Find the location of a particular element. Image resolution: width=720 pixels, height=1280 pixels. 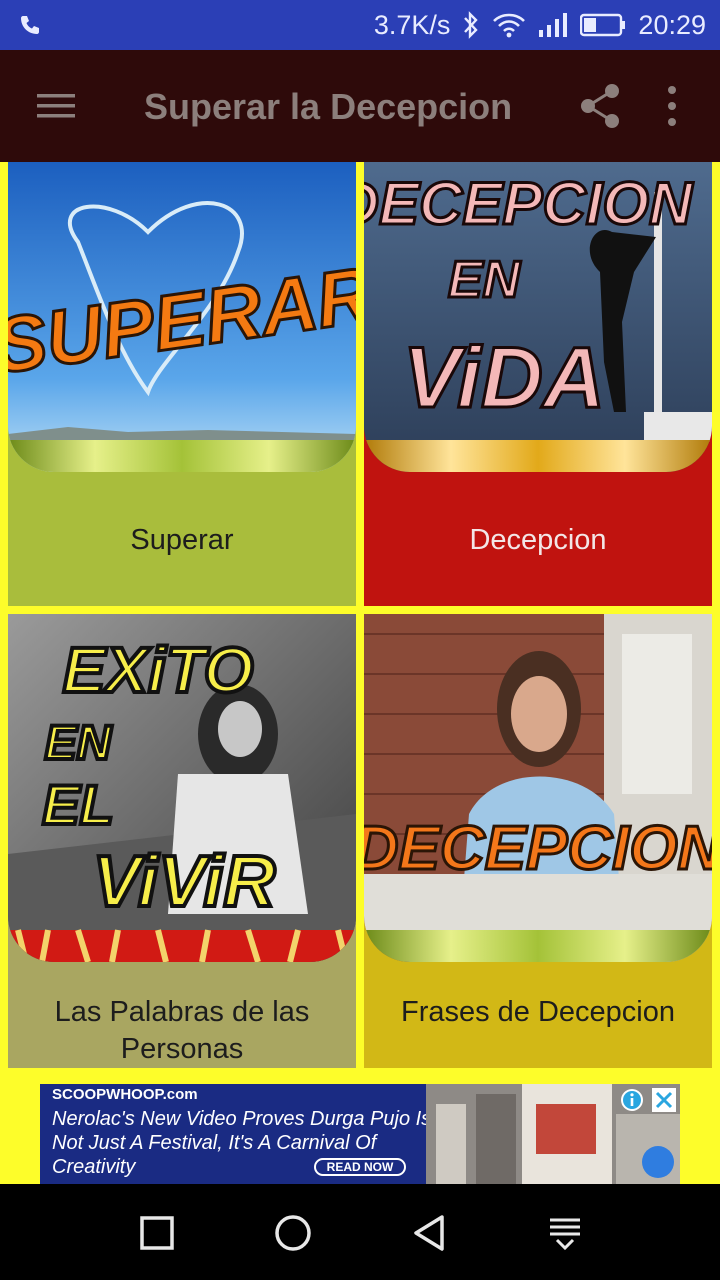

svg-text: ViDA is located at coordinates (504, 378).